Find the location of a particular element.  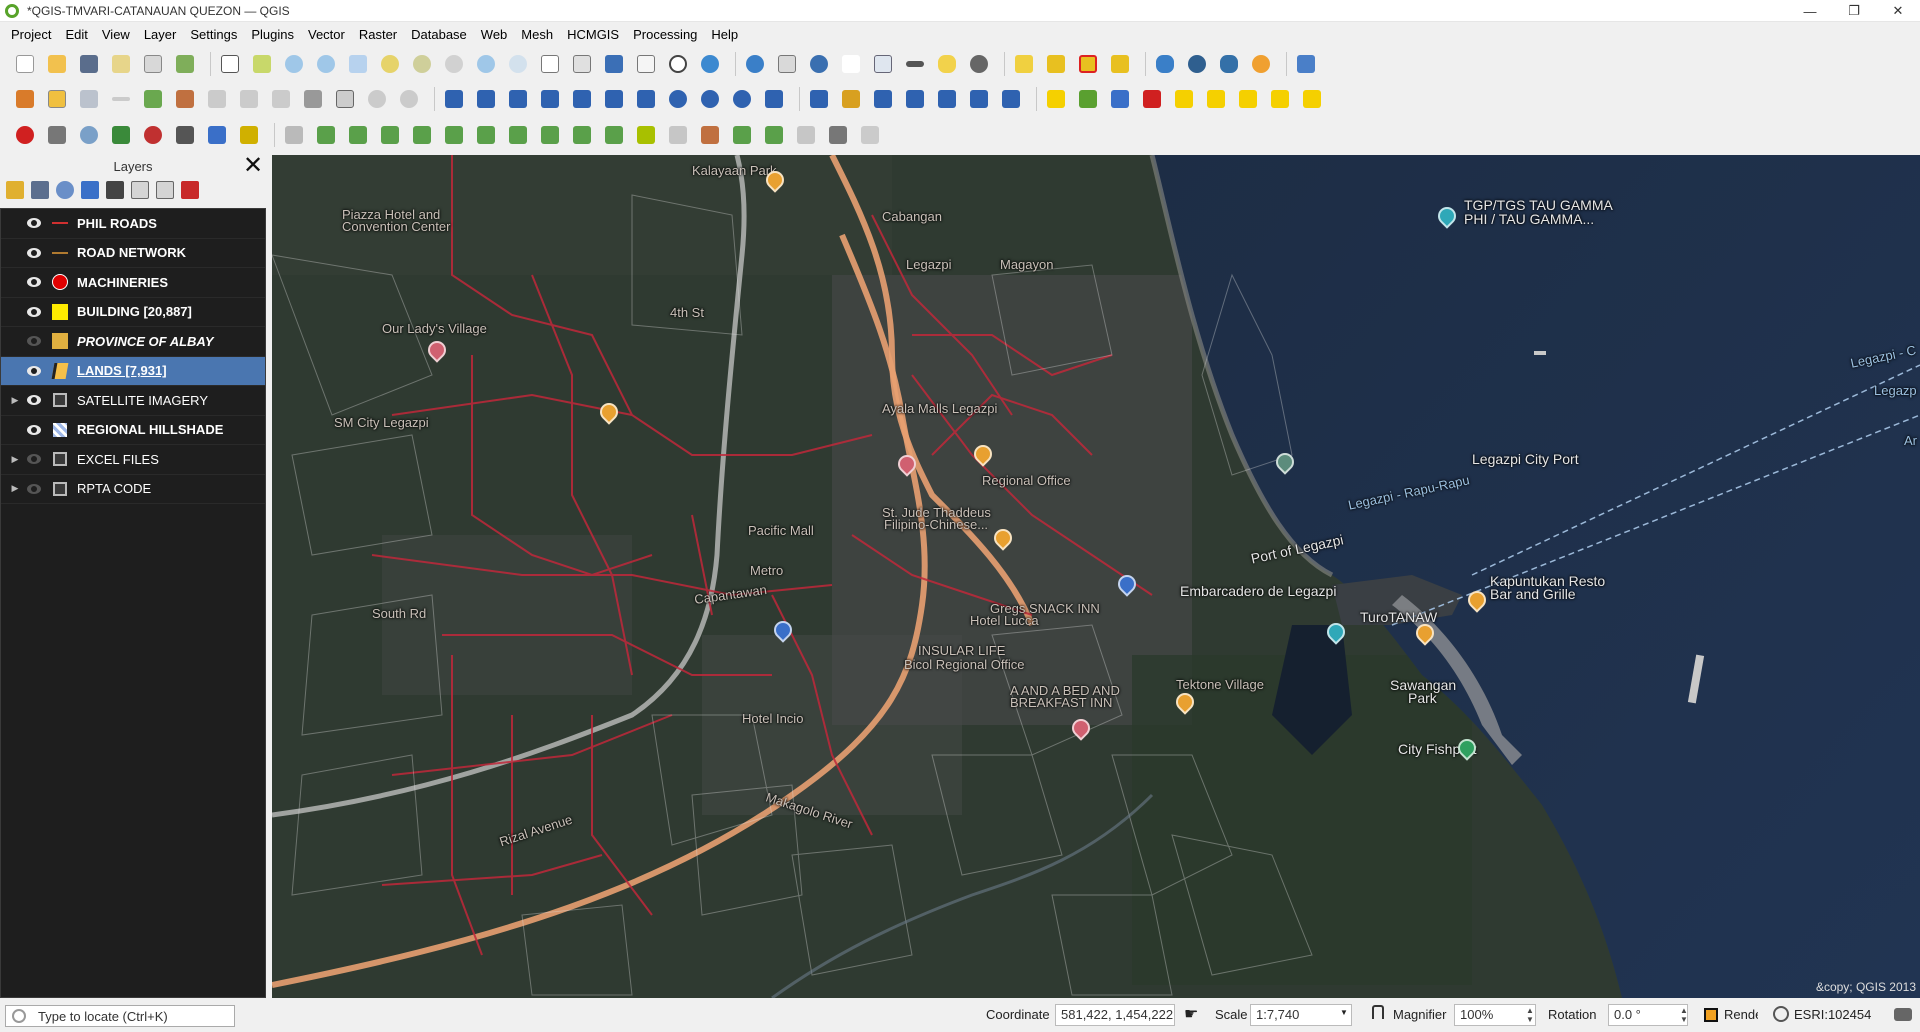

digitize-funnel-button is located at coordinates (646, 99).